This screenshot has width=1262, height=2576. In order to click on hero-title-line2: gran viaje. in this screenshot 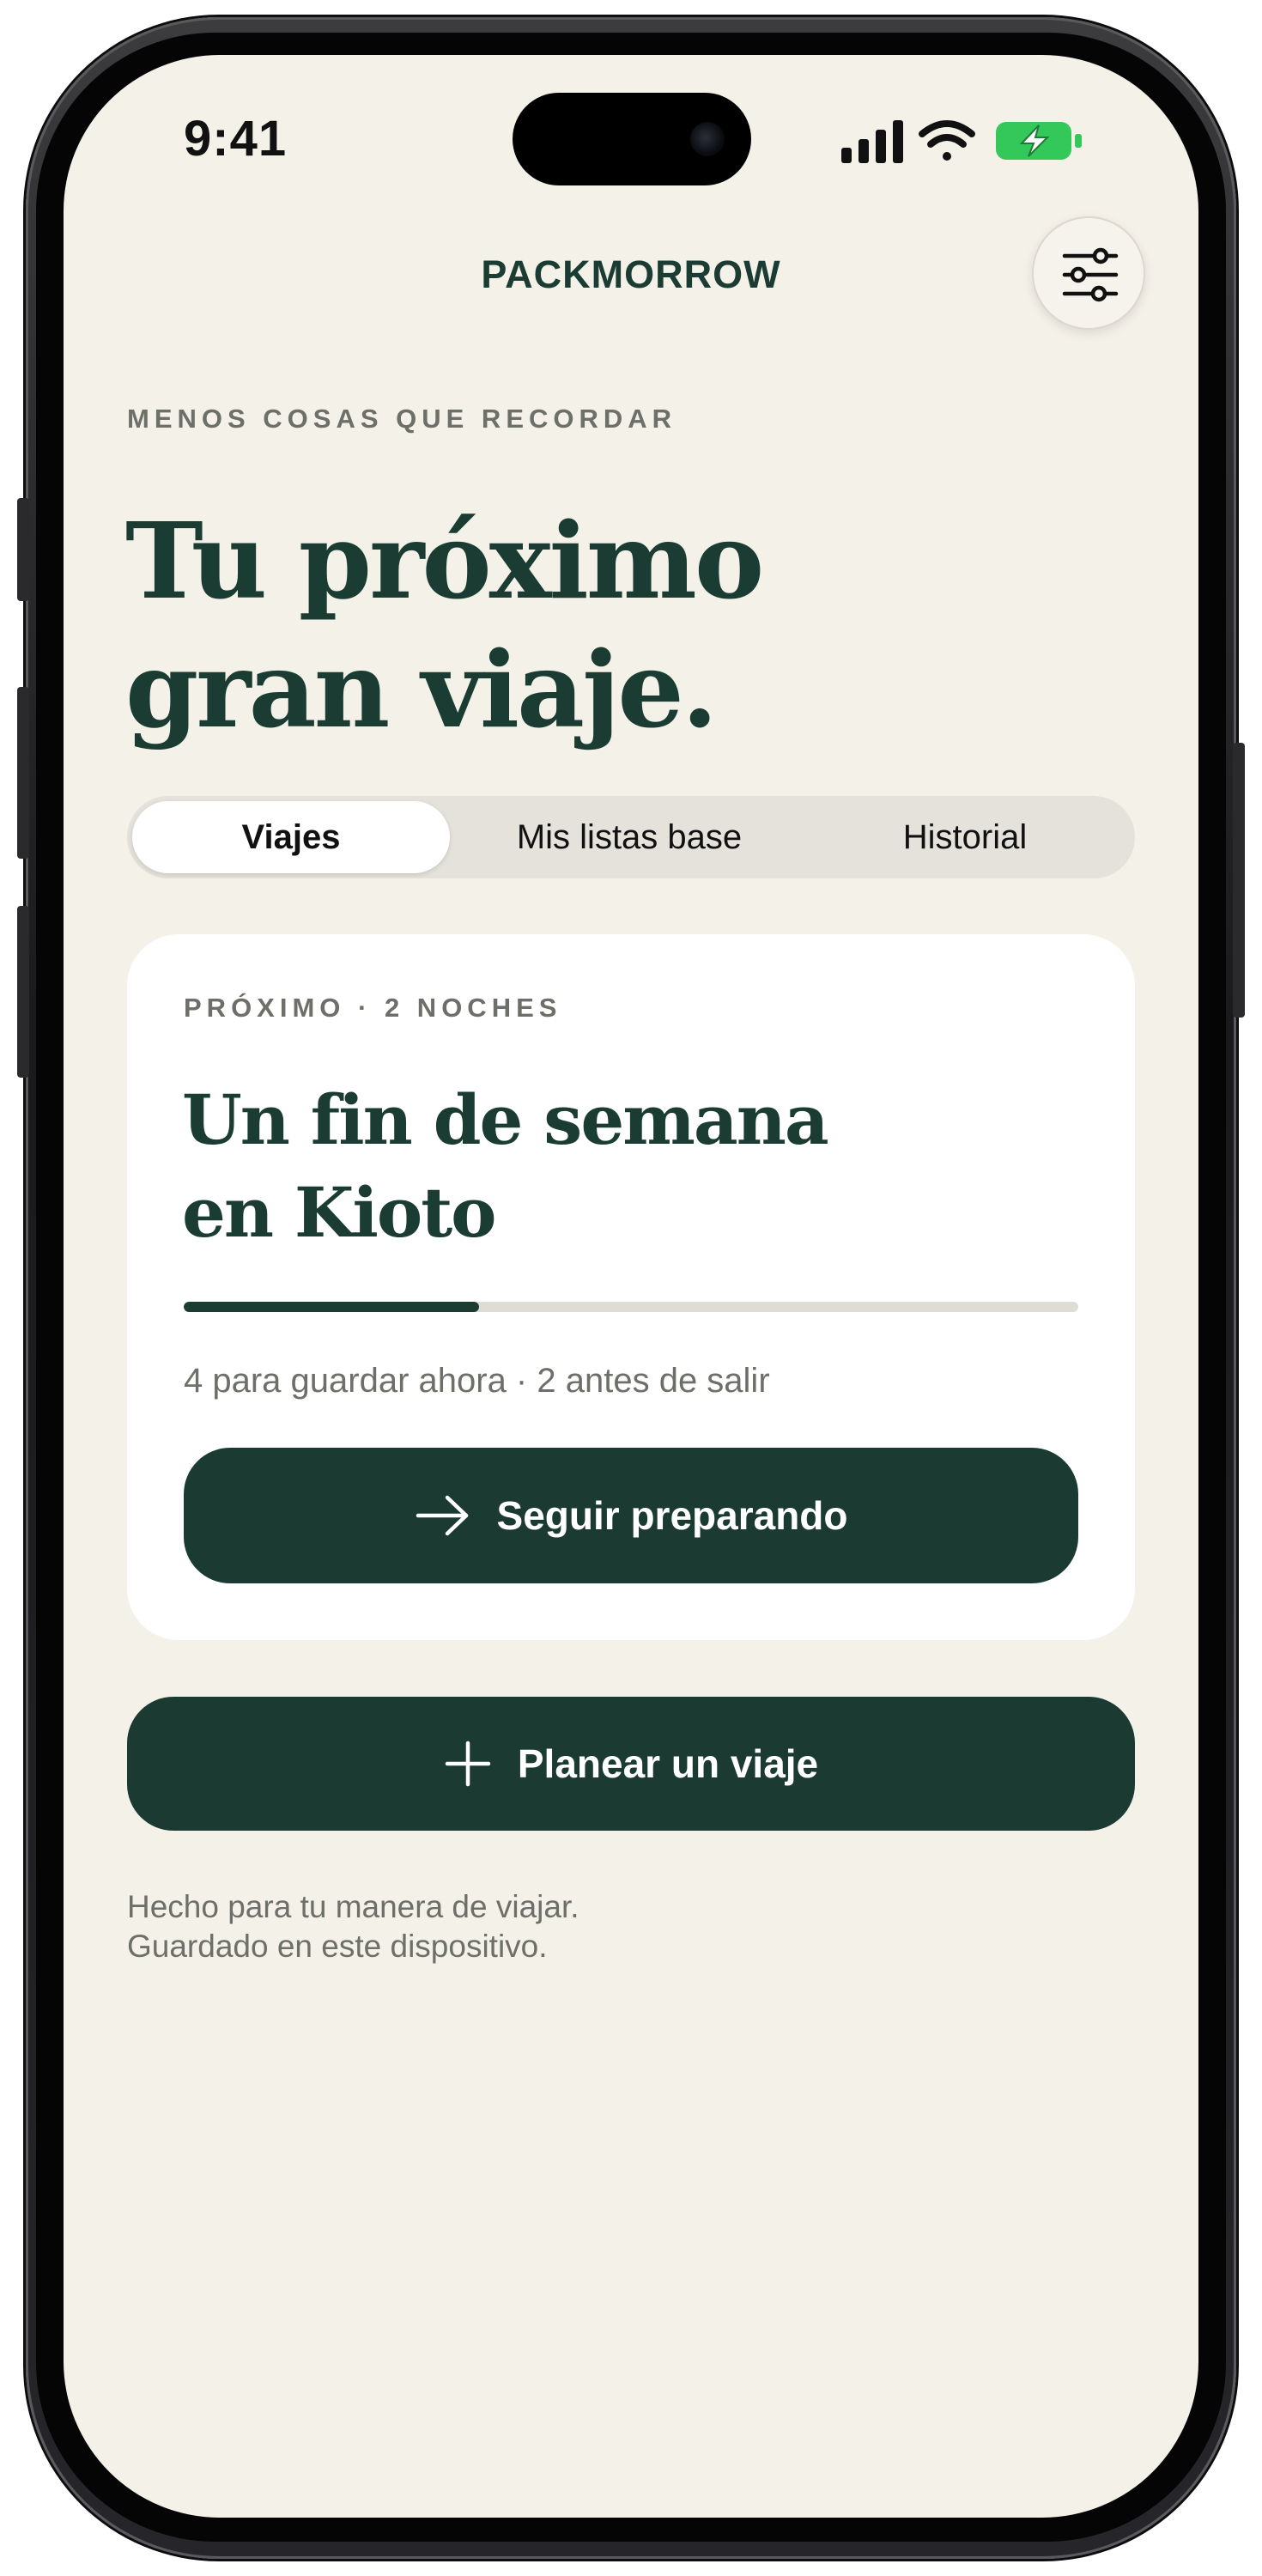, I will do `click(422, 689)`.